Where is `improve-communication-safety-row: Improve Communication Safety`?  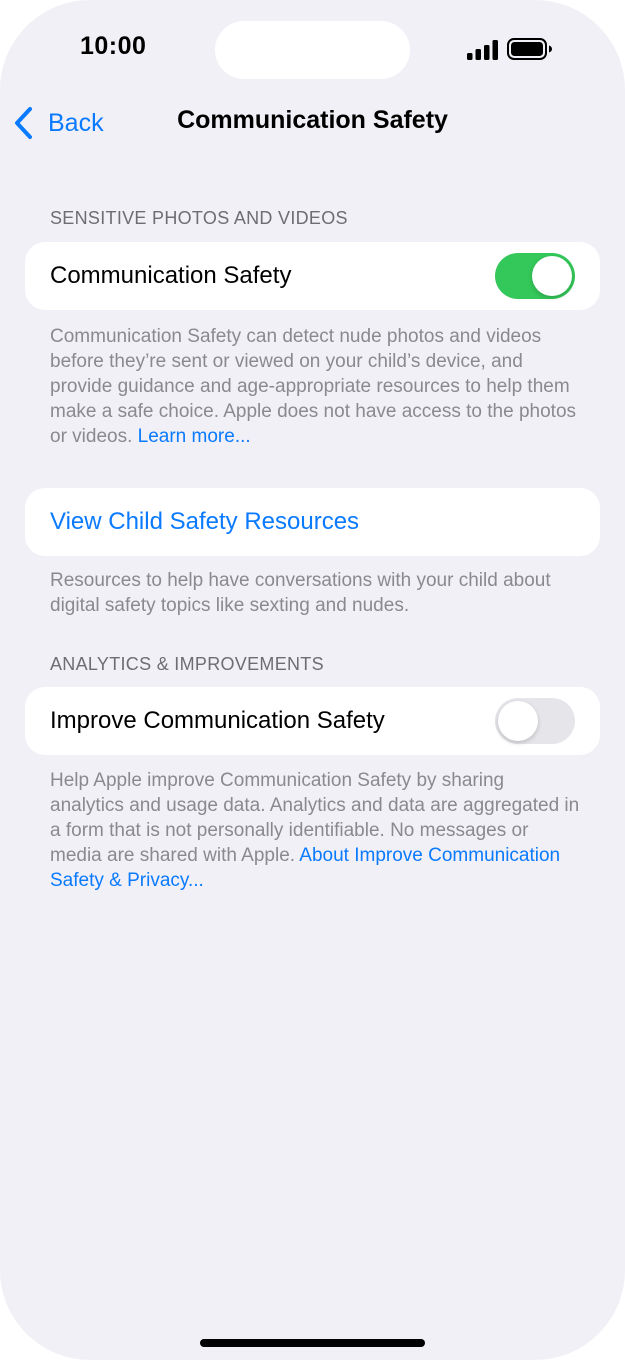
improve-communication-safety-row: Improve Communication Safety is located at coordinates (312, 721).